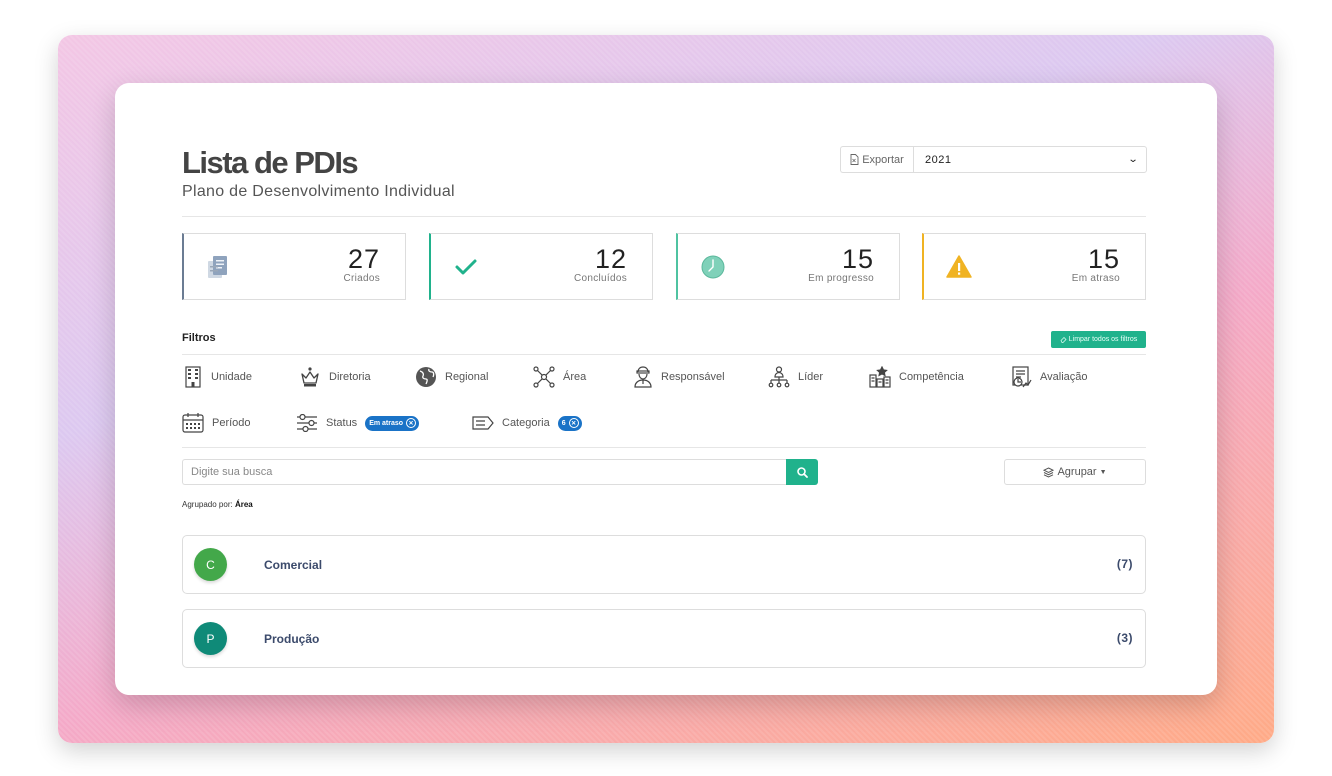 This screenshot has width=1332, height=776. Describe the element at coordinates (231, 423) in the screenshot. I see `filter-label: Período` at that location.